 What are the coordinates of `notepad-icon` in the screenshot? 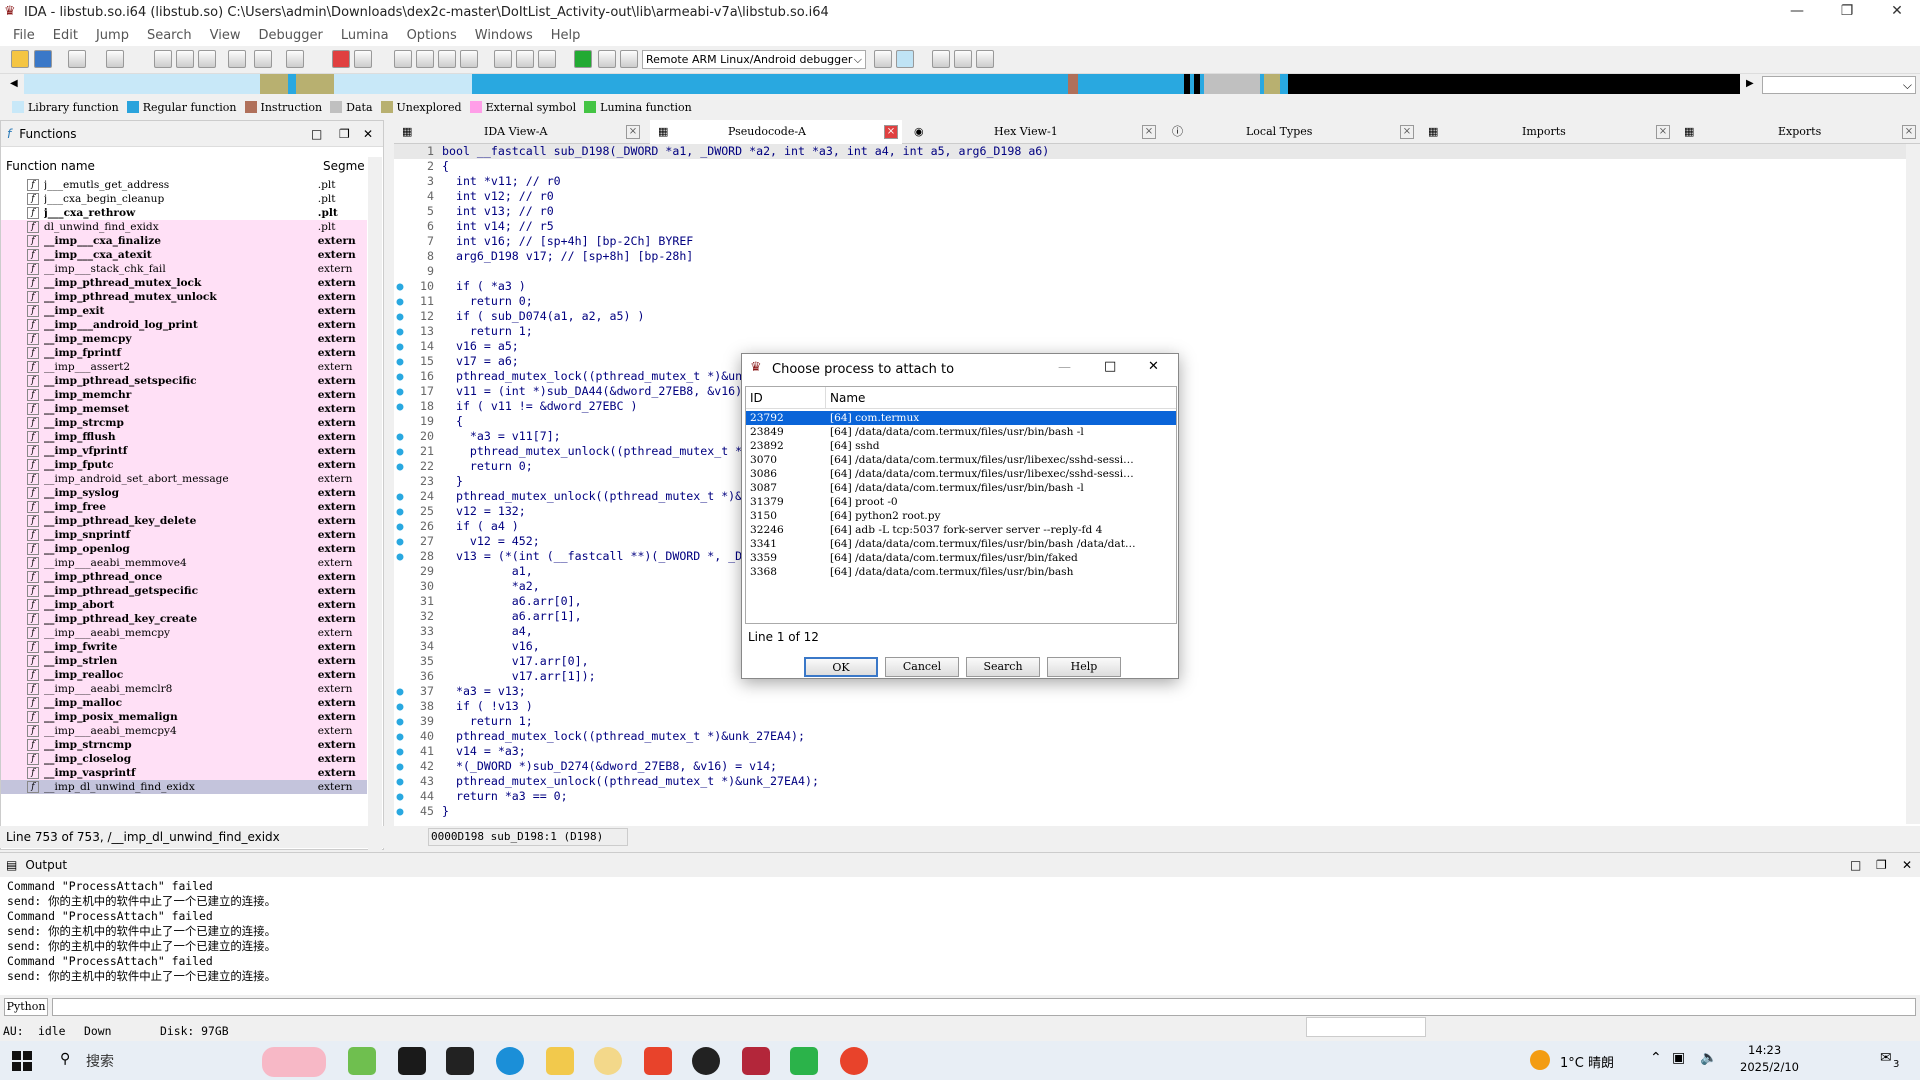 It's located at (362, 1061).